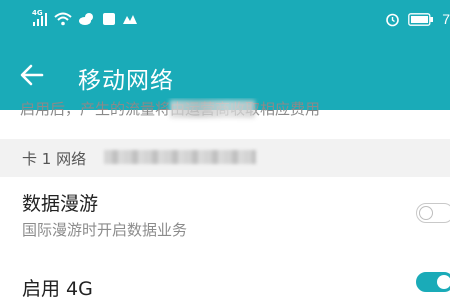  I want to click on enable-4g-setting: 启用 4G, so click(225, 281).